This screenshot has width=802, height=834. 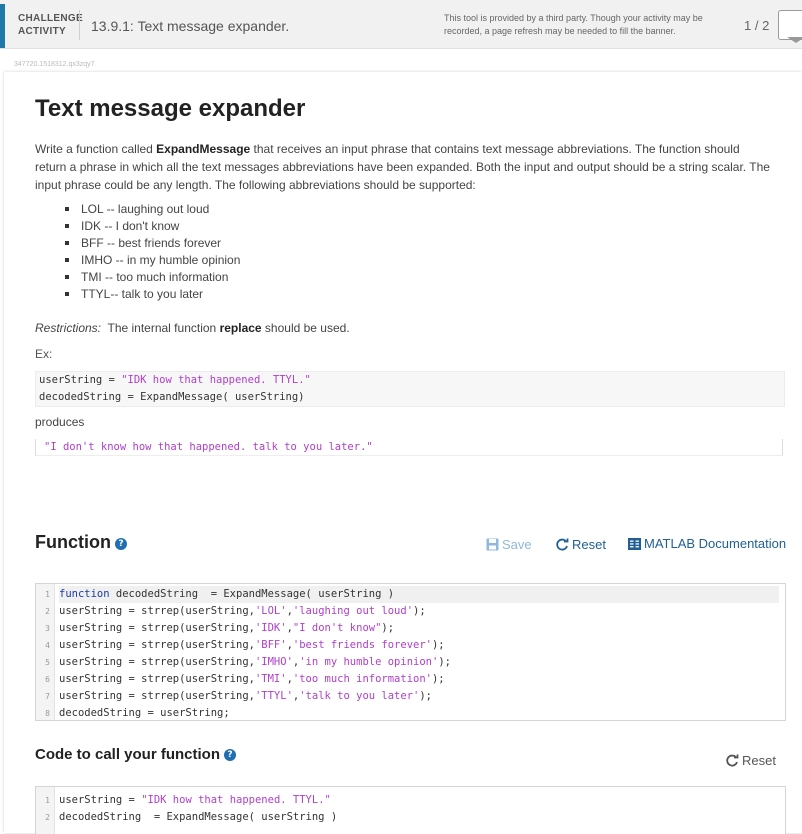 I want to click on function-heading: Function?, so click(x=81, y=542).